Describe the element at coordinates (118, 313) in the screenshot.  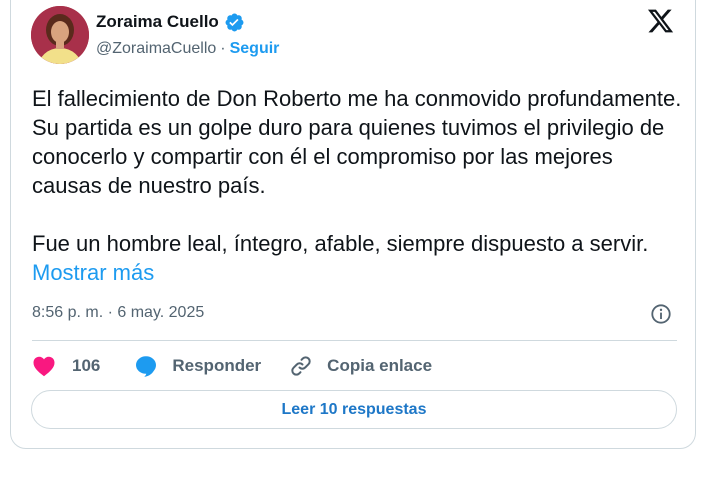
I see `tweet-timestamp: 8:56 p. m. · 6 may. 2025` at that location.